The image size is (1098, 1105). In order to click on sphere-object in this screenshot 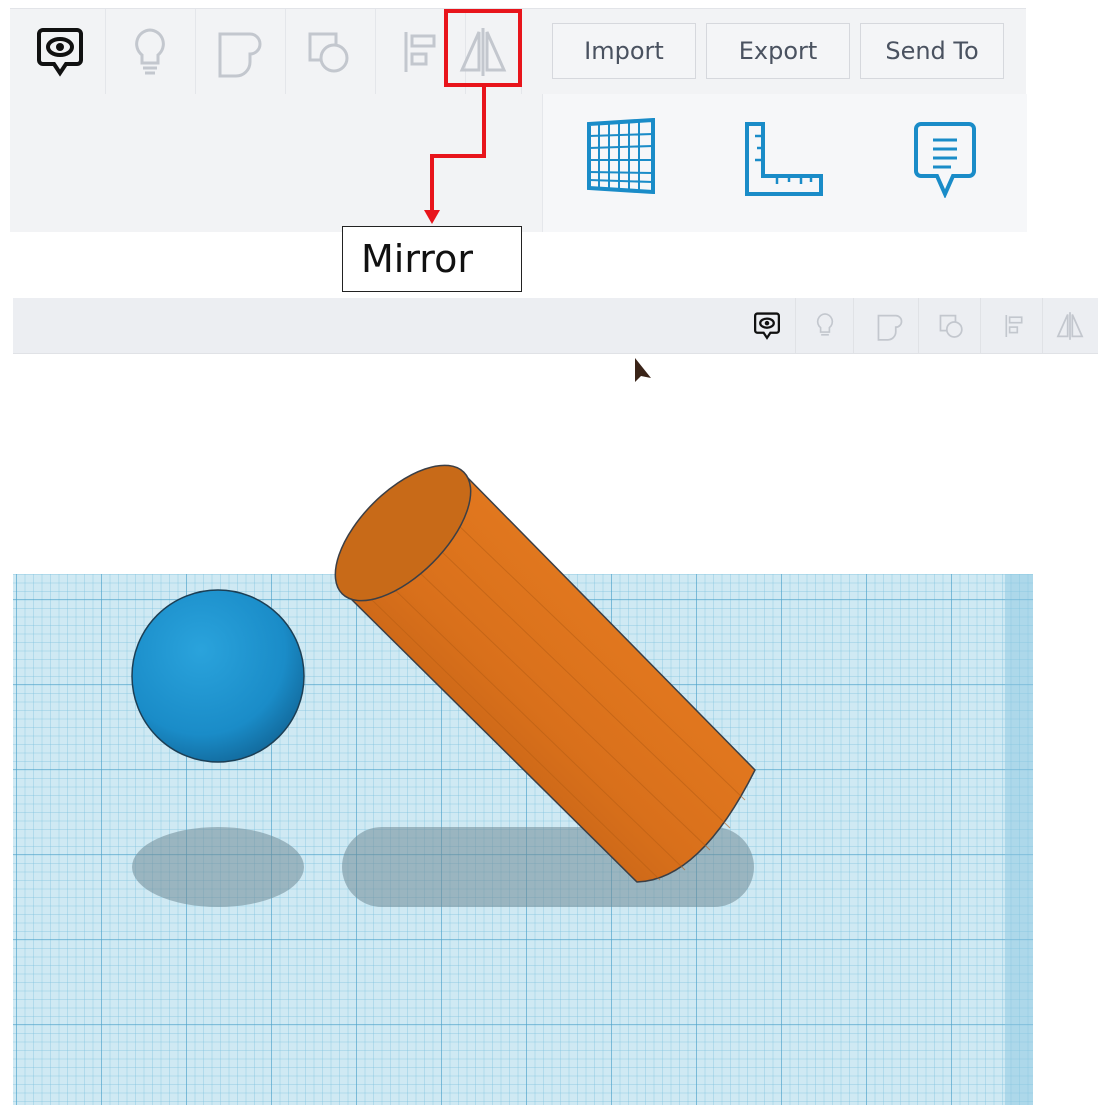, I will do `click(218, 676)`.